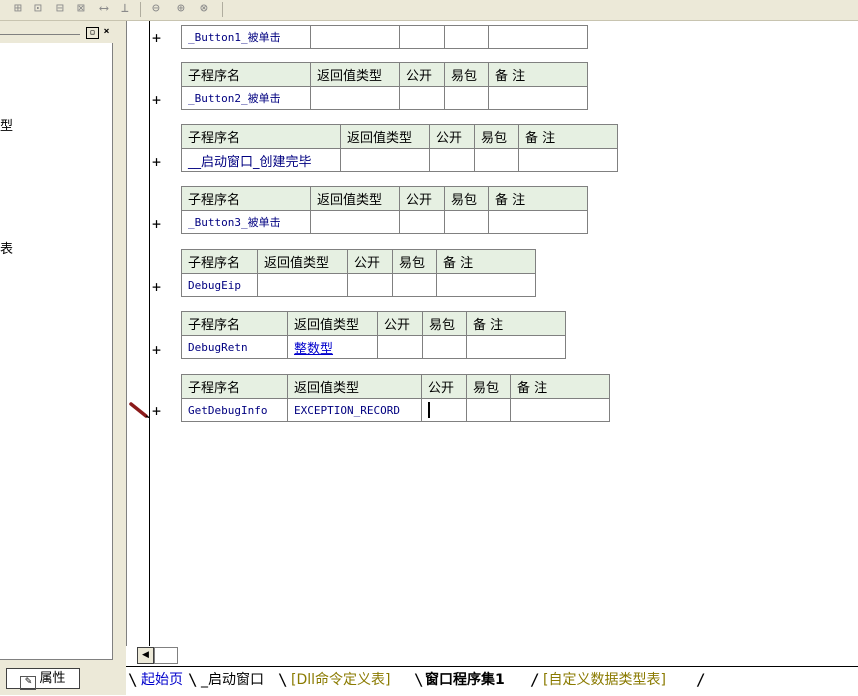 The width and height of the screenshot is (858, 696). Describe the element at coordinates (138, 333) in the screenshot. I see `editor-gutter` at that location.